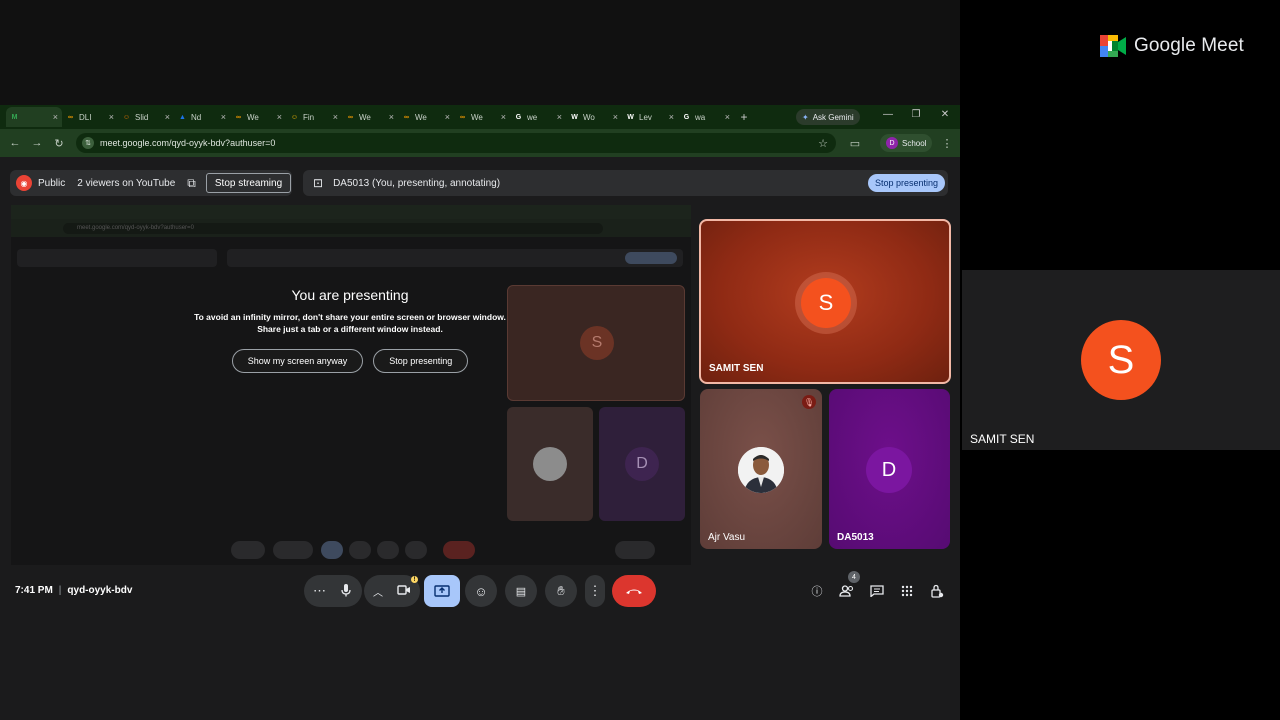 The height and width of the screenshot is (720, 1280). What do you see at coordinates (34, 590) in the screenshot?
I see `meeting-time: 7:41 PM` at bounding box center [34, 590].